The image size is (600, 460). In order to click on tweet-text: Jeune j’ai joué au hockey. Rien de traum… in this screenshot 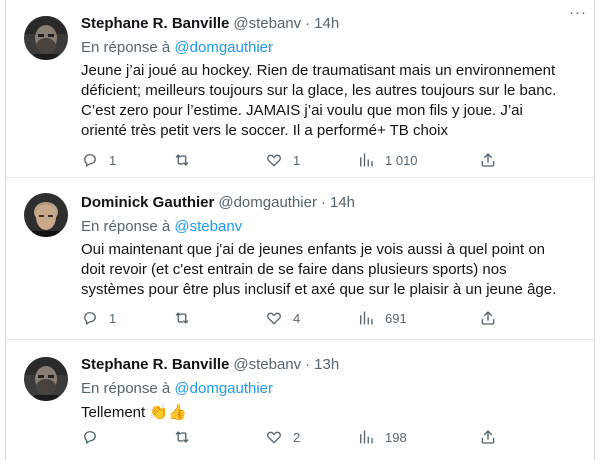, I will do `click(326, 101)`.